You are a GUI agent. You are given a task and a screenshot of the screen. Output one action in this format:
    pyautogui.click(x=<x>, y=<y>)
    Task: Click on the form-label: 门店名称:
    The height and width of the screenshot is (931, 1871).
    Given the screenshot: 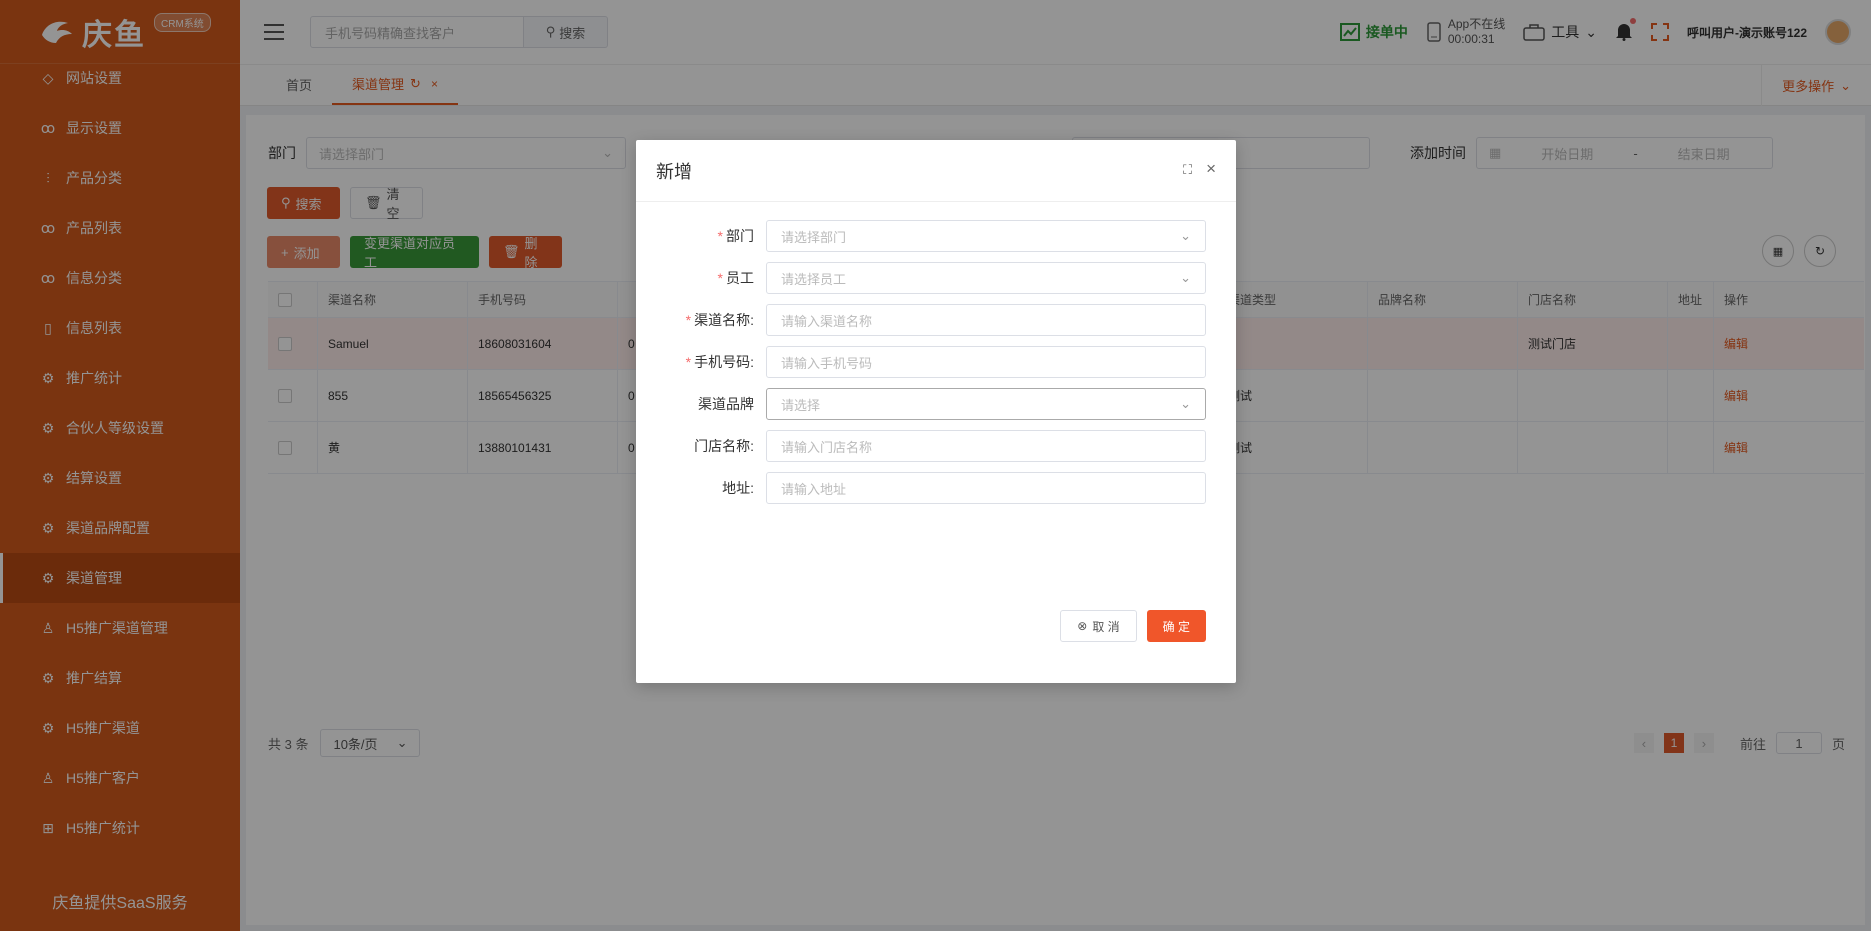 What is the action you would take?
    pyautogui.click(x=724, y=446)
    